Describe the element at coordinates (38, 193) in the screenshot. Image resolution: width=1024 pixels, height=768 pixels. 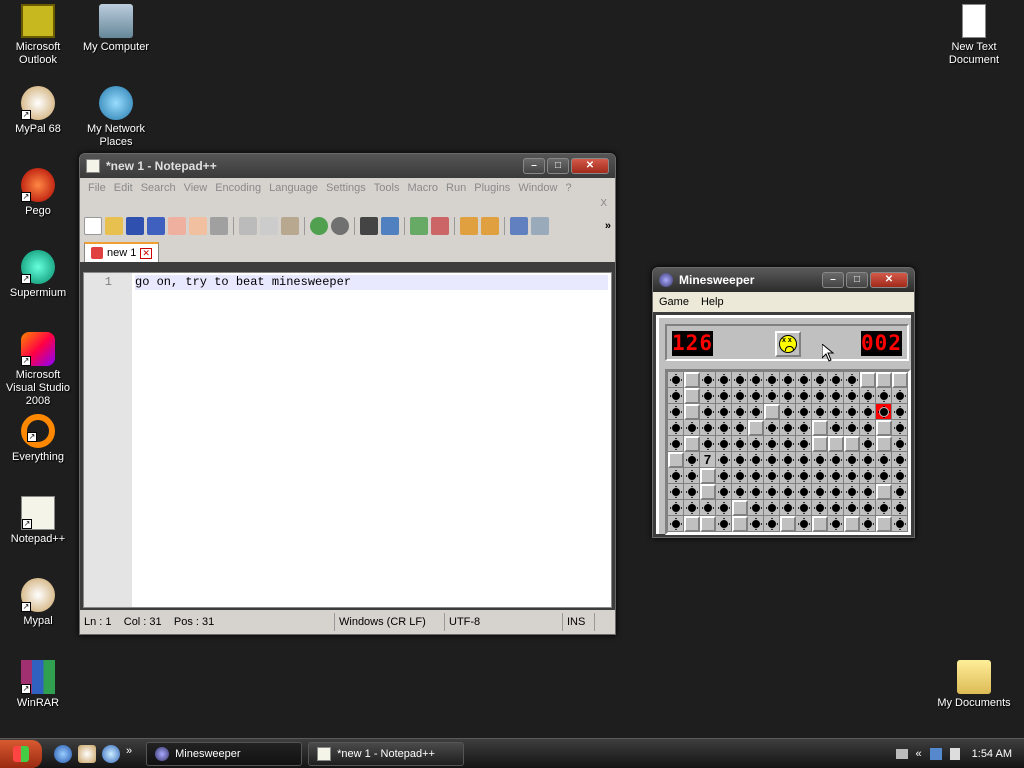
I see `desktop-icon-pego: ↗ Pego` at that location.